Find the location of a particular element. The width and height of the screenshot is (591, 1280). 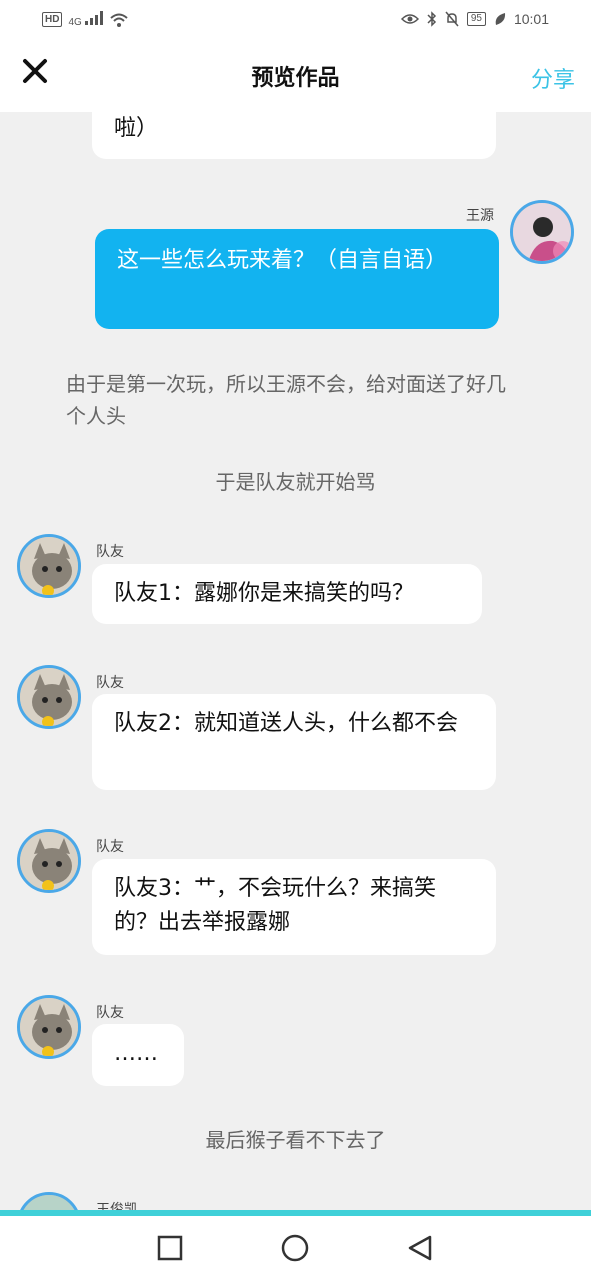

system-nav-bar is located at coordinates (295, 1248).